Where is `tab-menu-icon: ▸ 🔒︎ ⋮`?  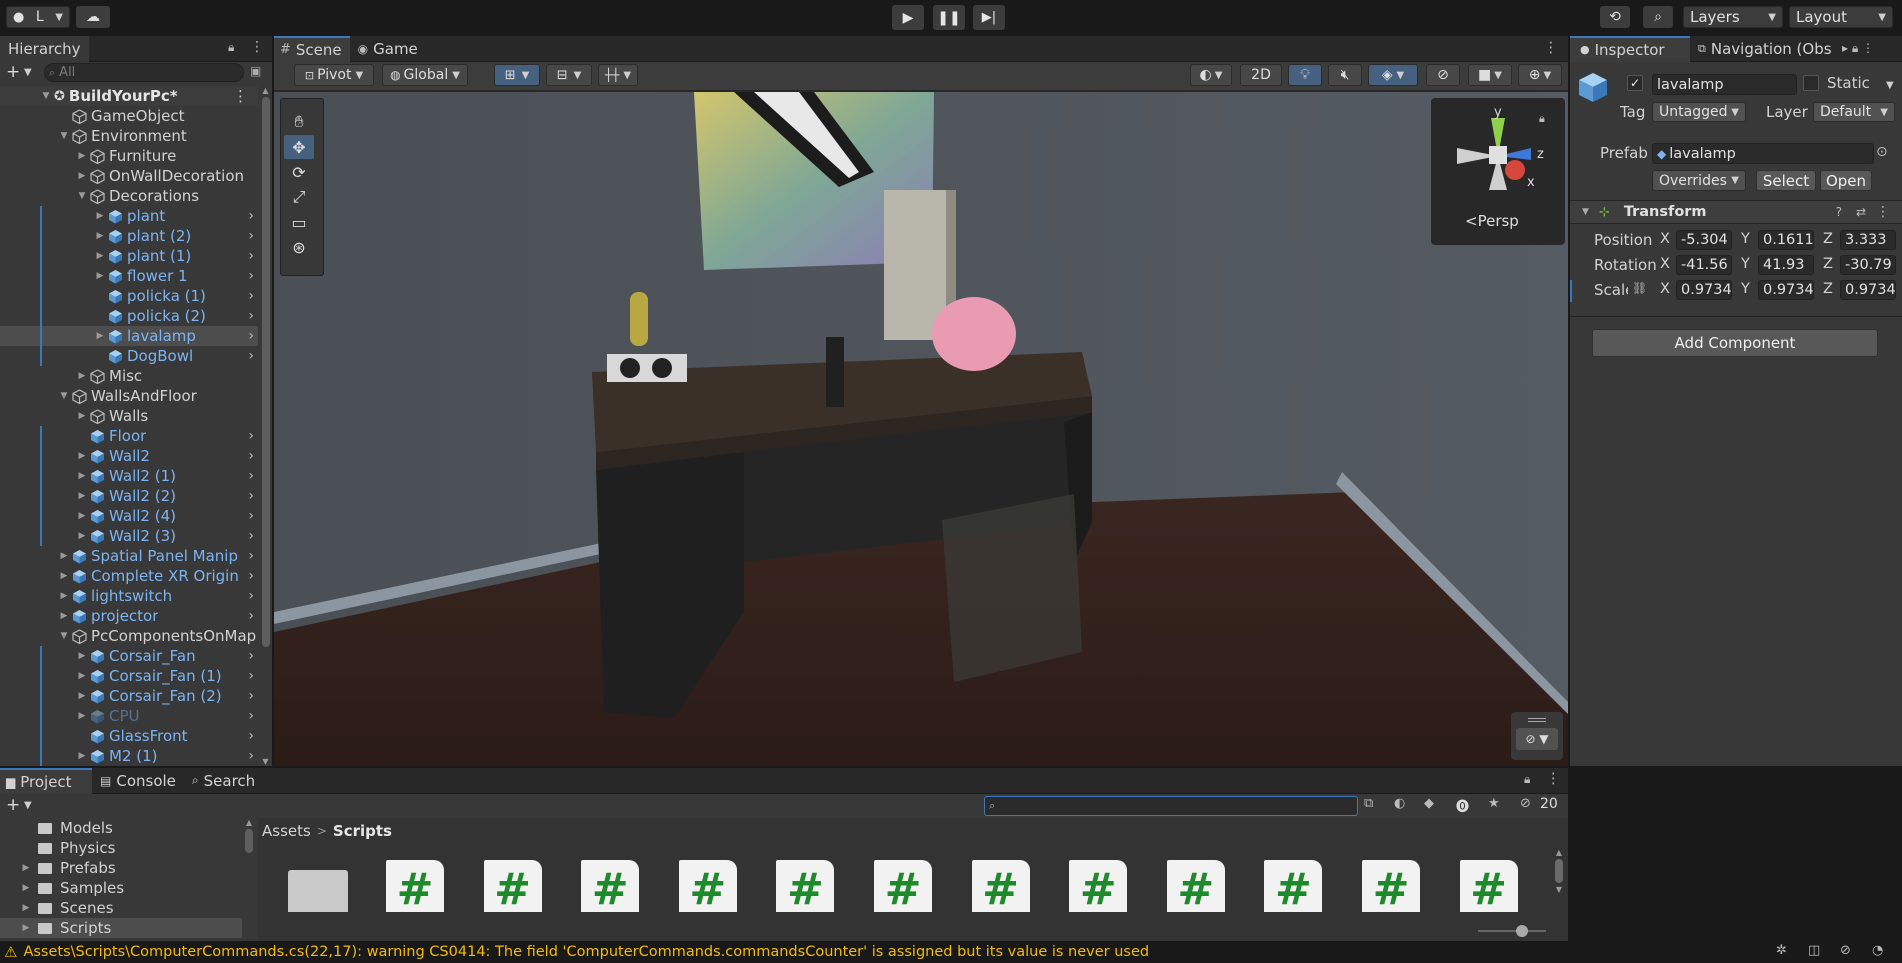
tab-menu-icon: ▸ 🔒︎ ⋮ is located at coordinates (1858, 48).